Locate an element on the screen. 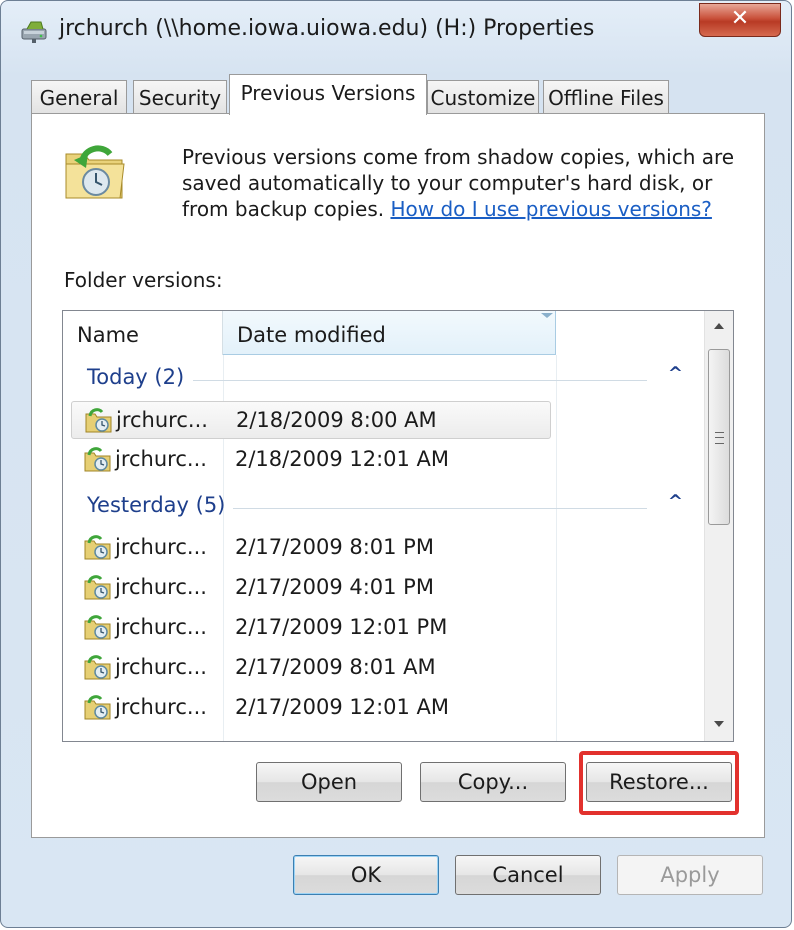 The height and width of the screenshot is (930, 794). tab-offline-files: Offline Files is located at coordinates (606, 97).